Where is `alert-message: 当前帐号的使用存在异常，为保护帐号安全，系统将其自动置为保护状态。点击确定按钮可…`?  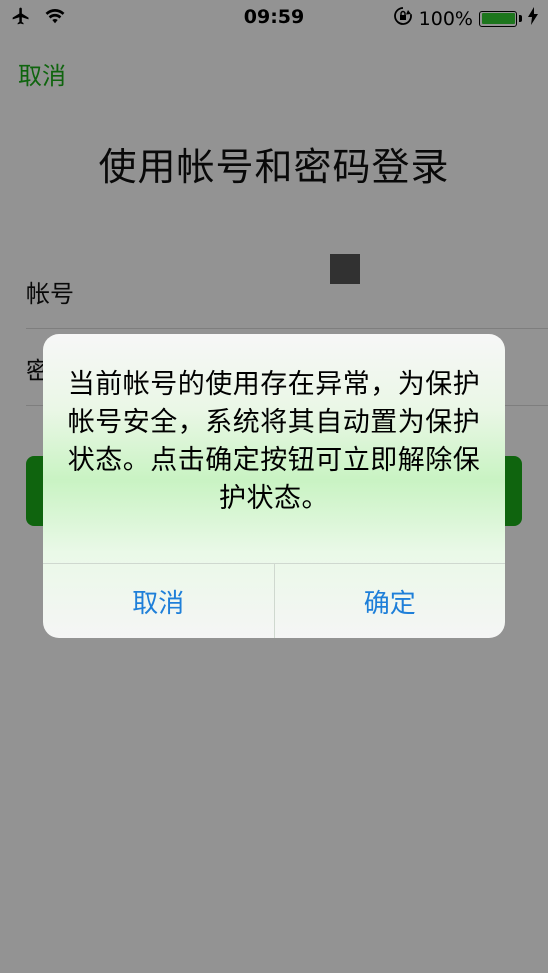 alert-message: 当前帐号的使用存在异常，为保护帐号安全，系统将其自动置为保护状态。点击确定按钮可… is located at coordinates (274, 441).